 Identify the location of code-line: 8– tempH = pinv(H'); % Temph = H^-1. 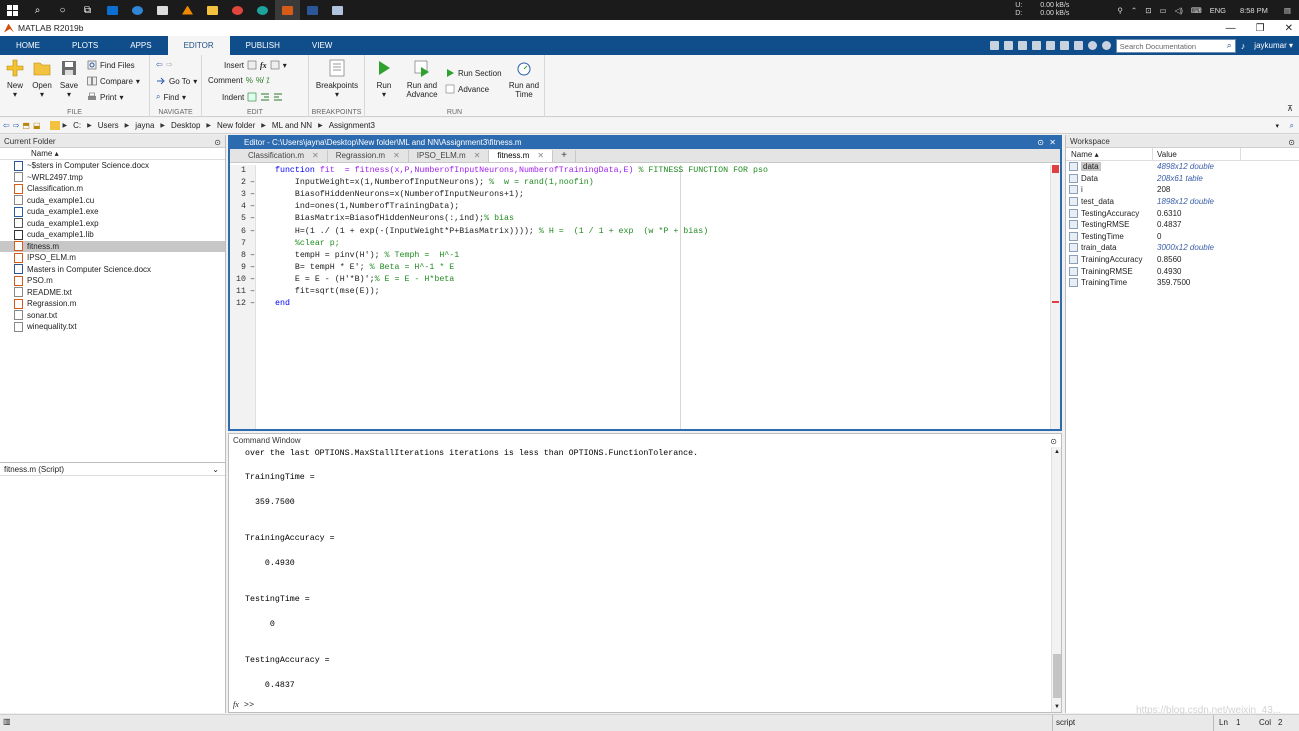
(640, 257).